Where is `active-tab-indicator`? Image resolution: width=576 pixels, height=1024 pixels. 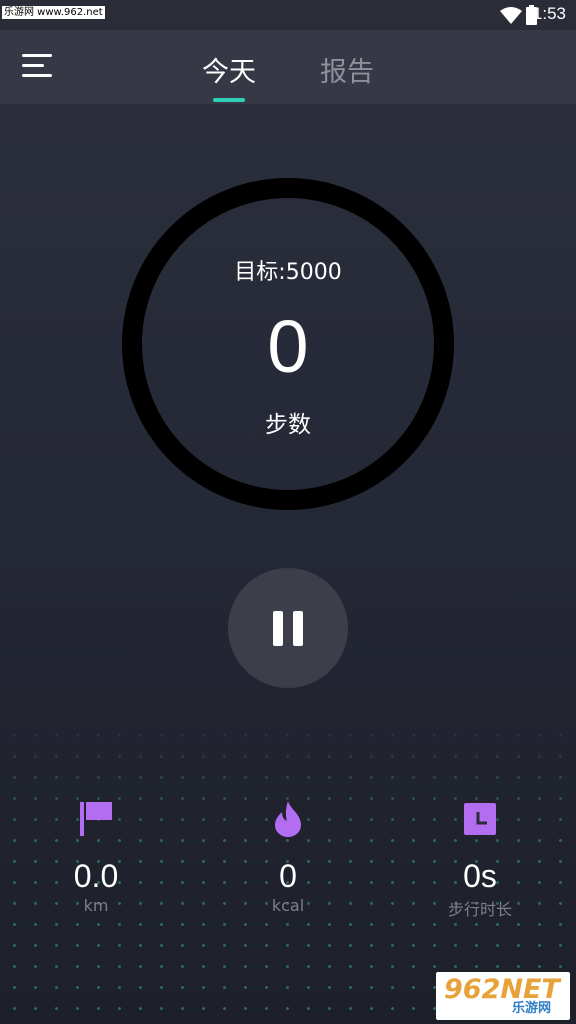
active-tab-indicator is located at coordinates (229, 100).